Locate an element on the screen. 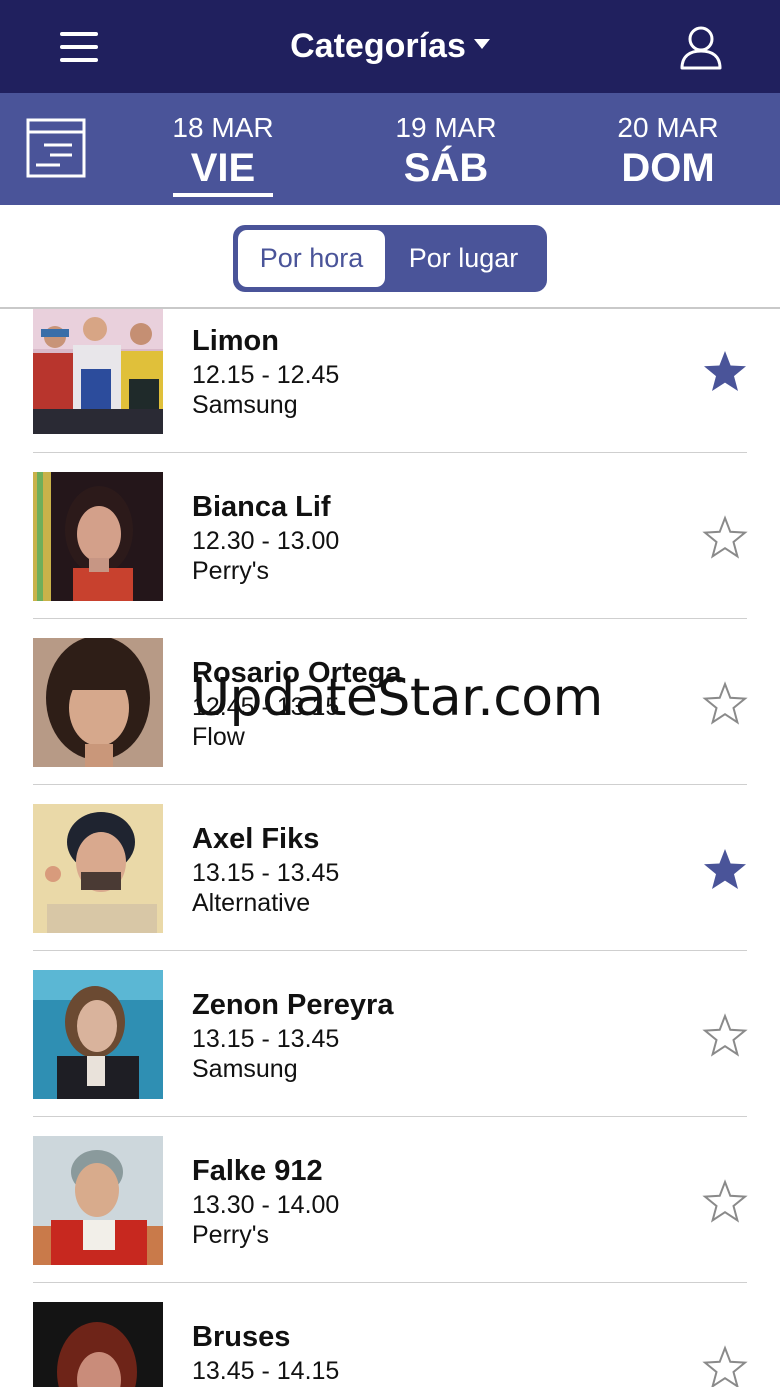 The height and width of the screenshot is (1387, 780). list-item: Bianca Lif 12.30 - 13.00 Perry's is located at coordinates (390, 536).